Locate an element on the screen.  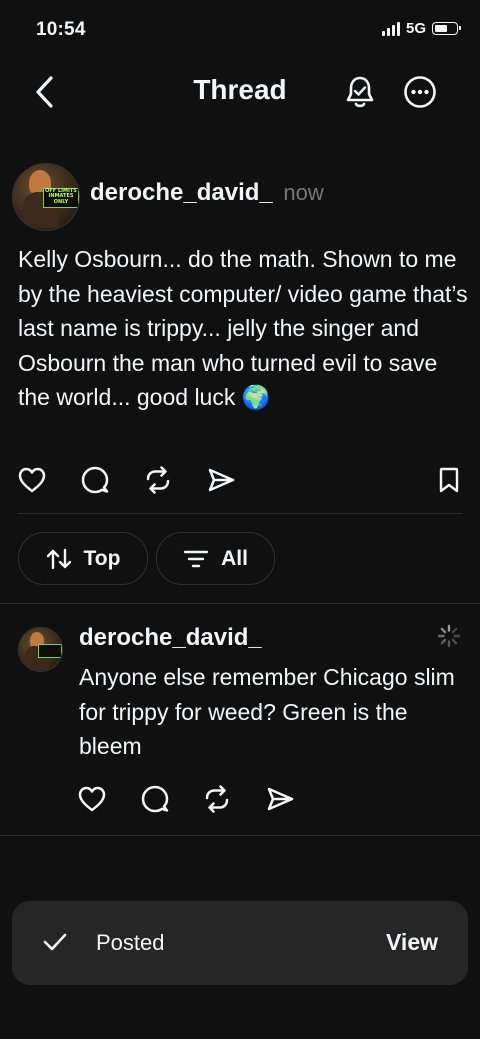
like-button is located at coordinates (32, 480).